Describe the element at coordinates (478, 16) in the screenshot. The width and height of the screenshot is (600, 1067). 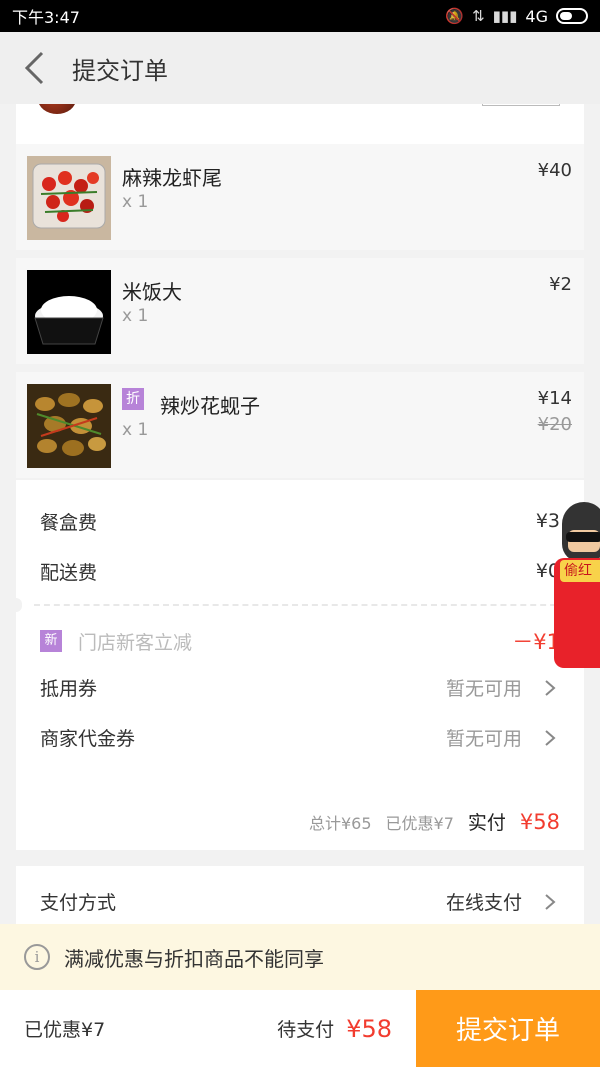
I see `data-transfer-icon: ⇅` at that location.